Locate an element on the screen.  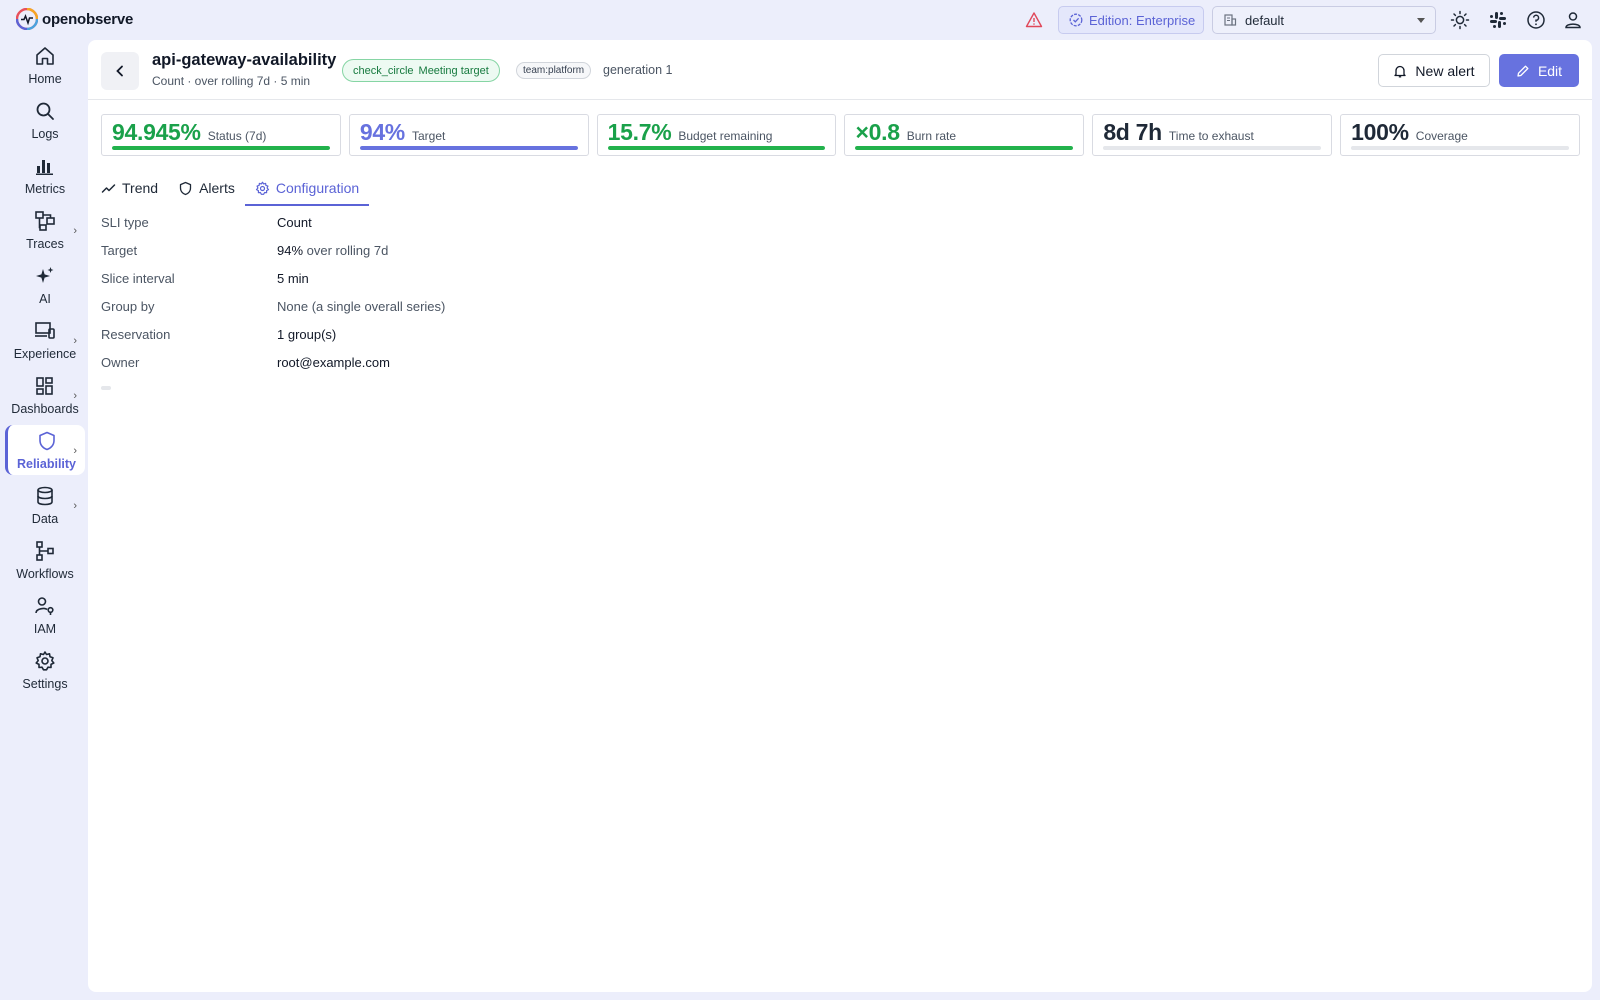
traces-icon is located at coordinates (45, 220).